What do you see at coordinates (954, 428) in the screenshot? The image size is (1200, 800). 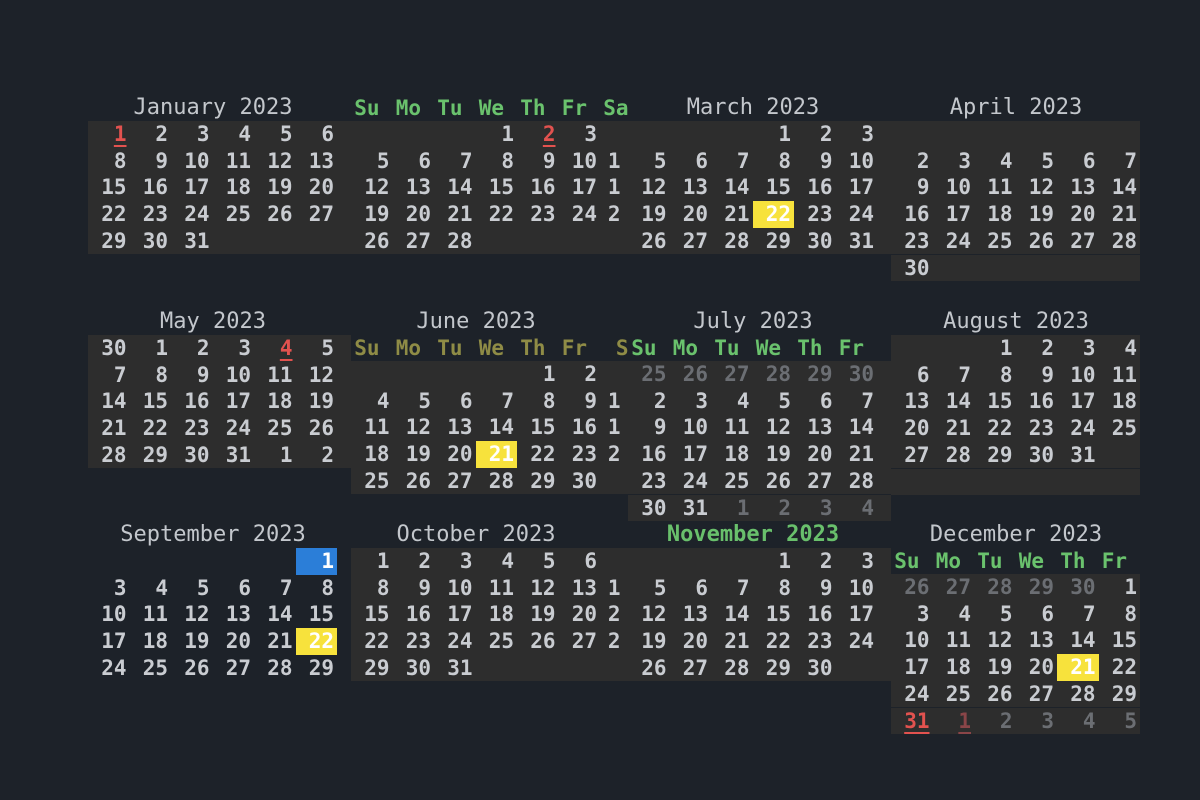 I see `day-cell: 21` at bounding box center [954, 428].